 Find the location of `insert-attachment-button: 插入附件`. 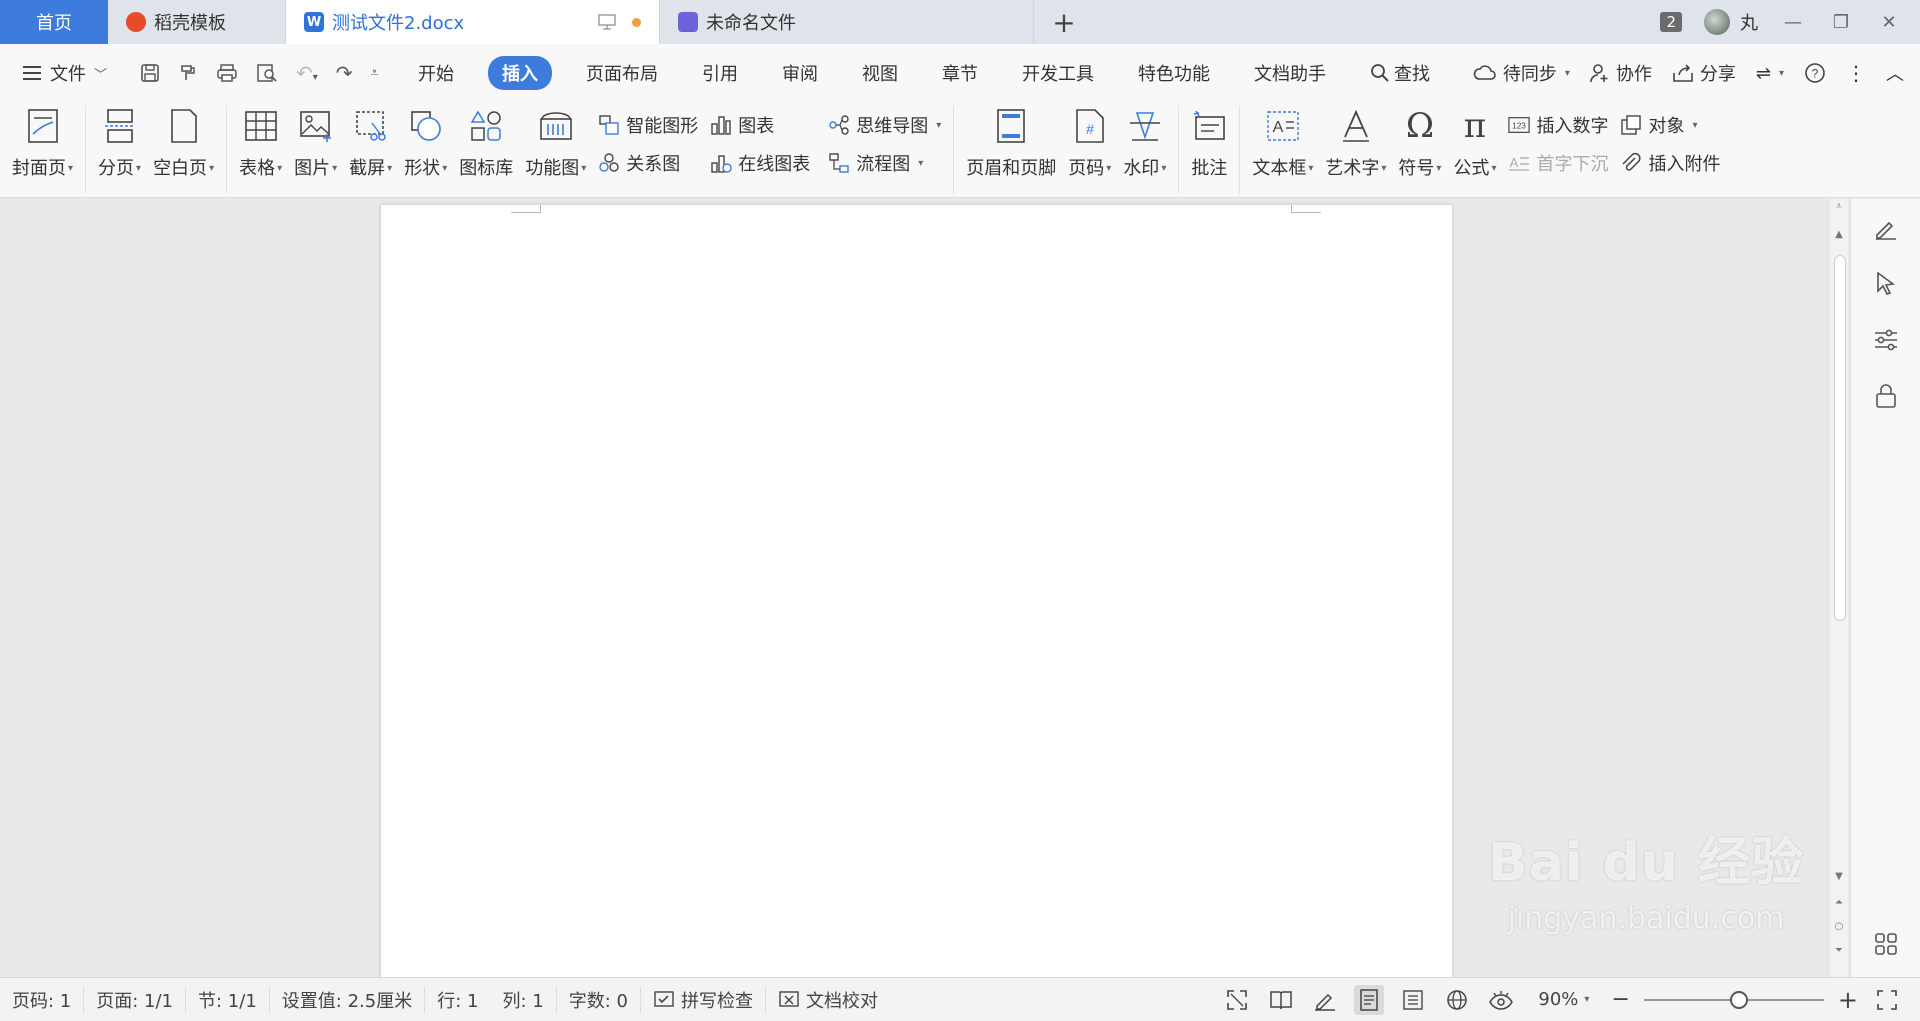

insert-attachment-button: 插入附件 is located at coordinates (1670, 163).